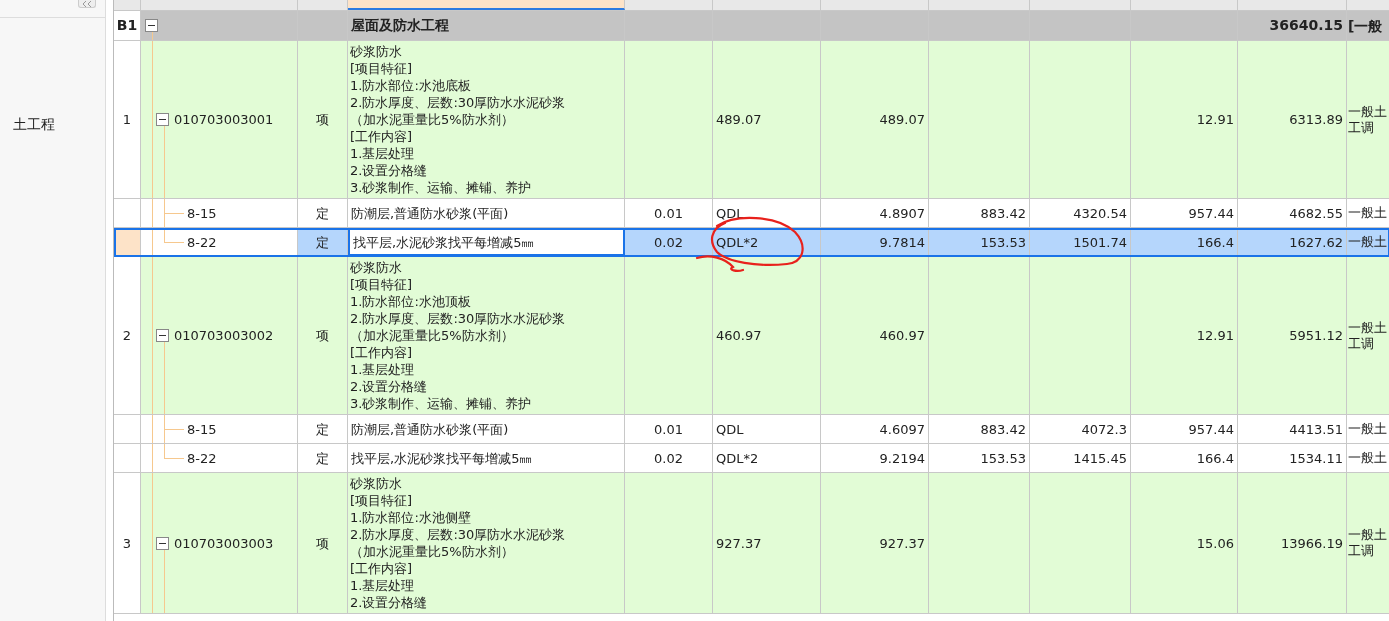 Image resolution: width=1389 pixels, height=621 pixels. What do you see at coordinates (441, 187) in the screenshot?
I see `description-text: 3.砂浆制作、运输、摊铺、养护` at bounding box center [441, 187].